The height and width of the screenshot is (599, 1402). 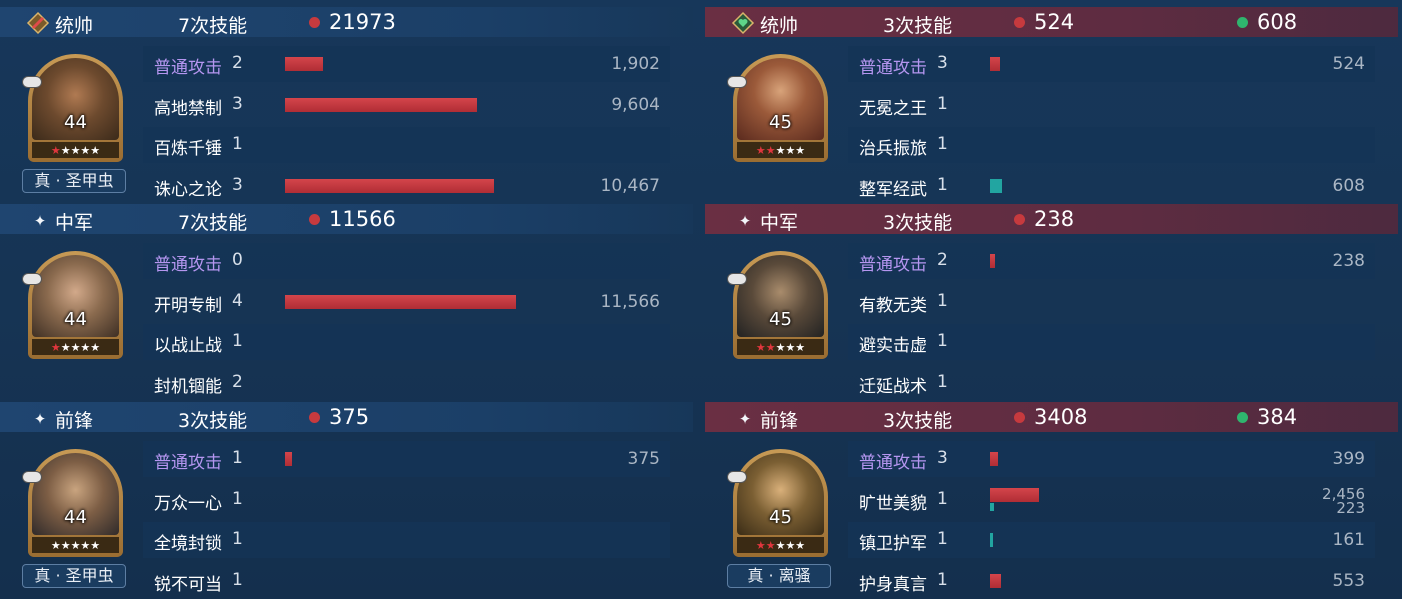 I want to click on skill-name: 镇卫护军, so click(x=893, y=544).